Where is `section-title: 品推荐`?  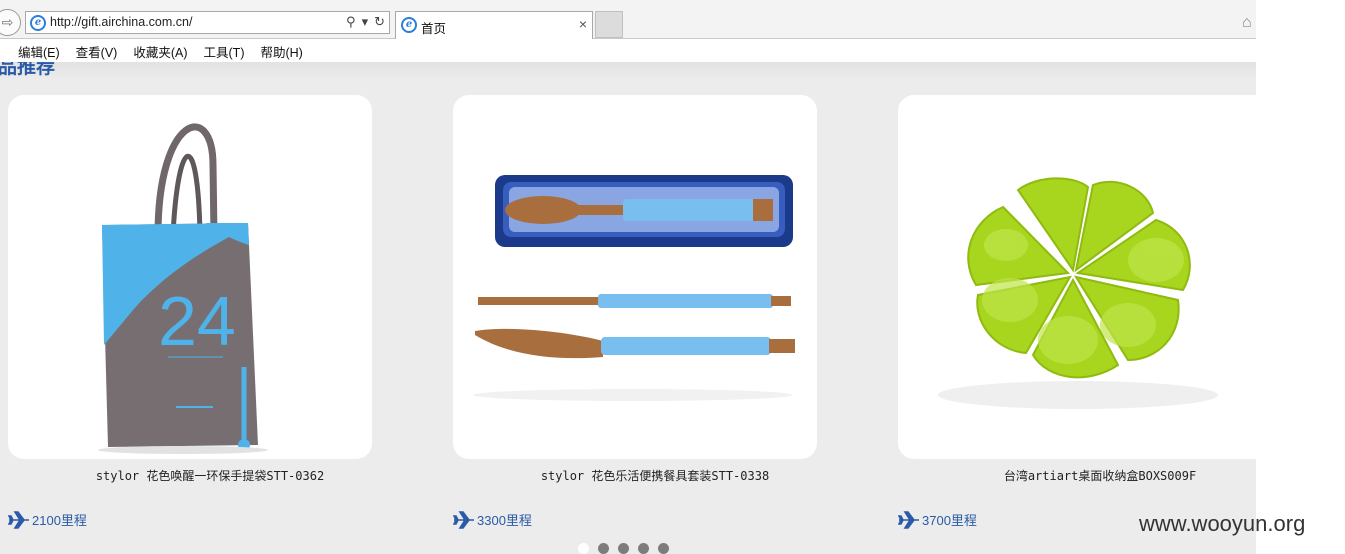 section-title: 品推荐 is located at coordinates (28, 70).